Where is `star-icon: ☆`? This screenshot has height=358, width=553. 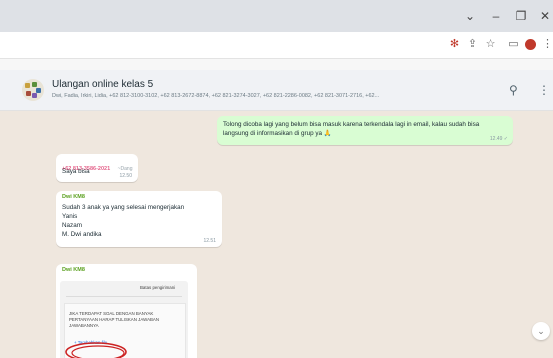
star-icon: ☆ is located at coordinates (490, 44).